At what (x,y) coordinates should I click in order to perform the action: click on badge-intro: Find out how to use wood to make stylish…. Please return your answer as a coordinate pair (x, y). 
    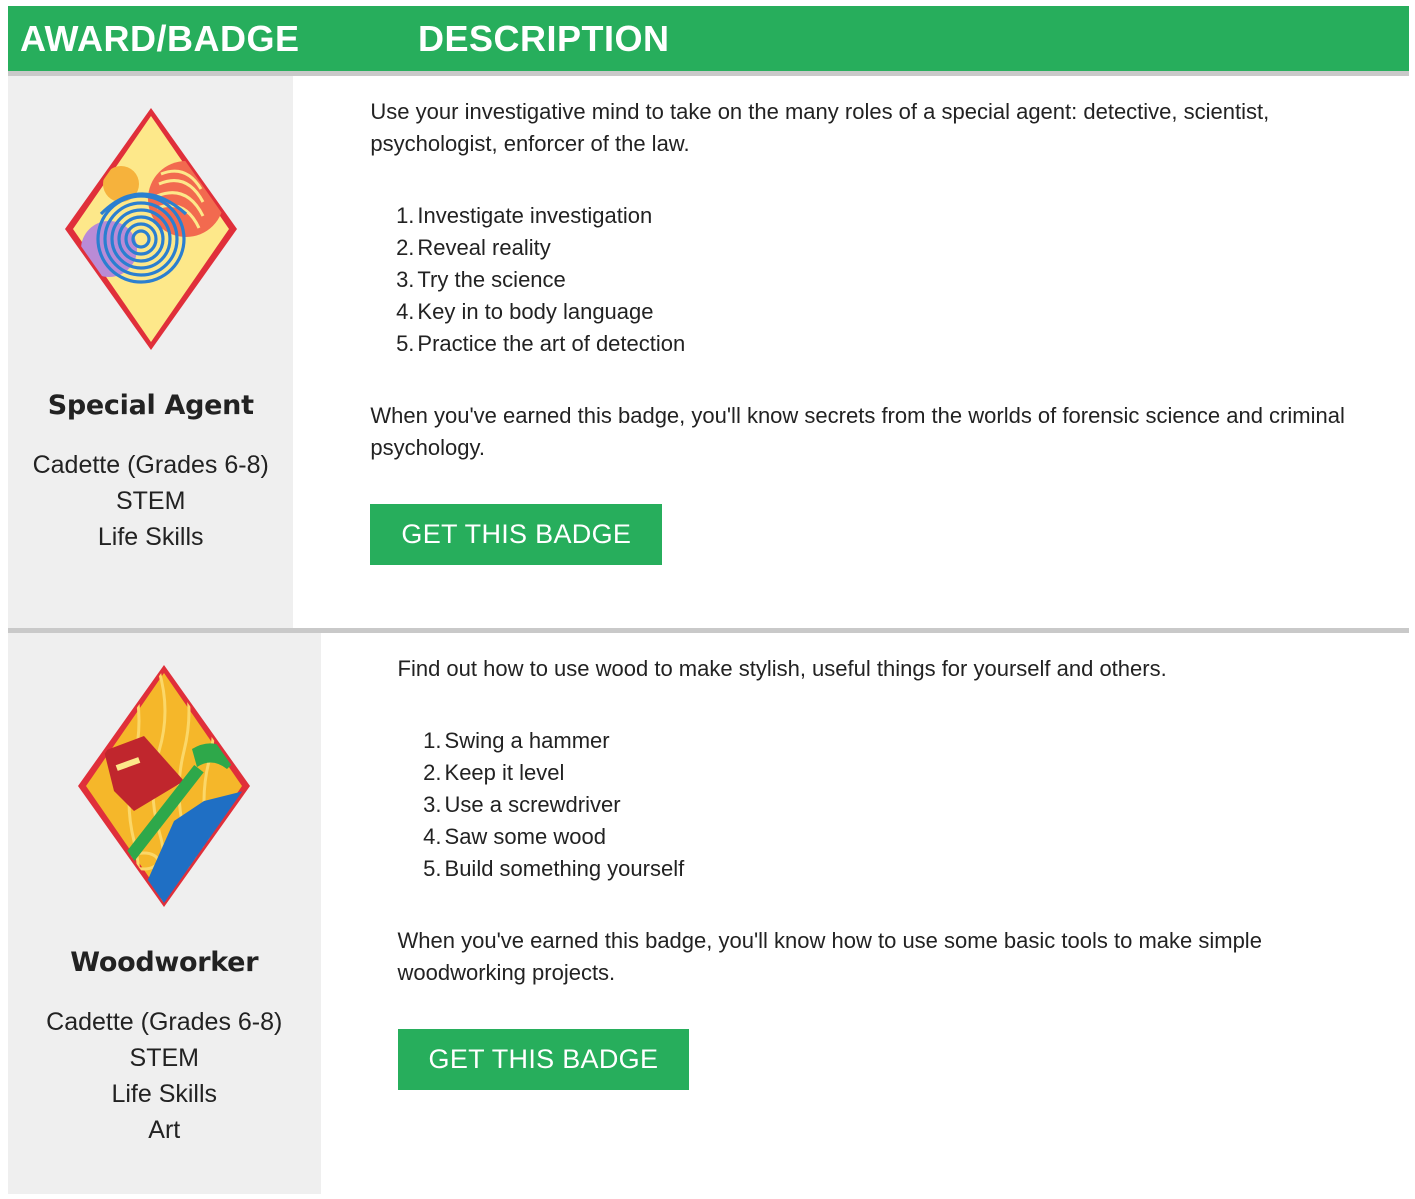
    Looking at the image, I should click on (782, 668).